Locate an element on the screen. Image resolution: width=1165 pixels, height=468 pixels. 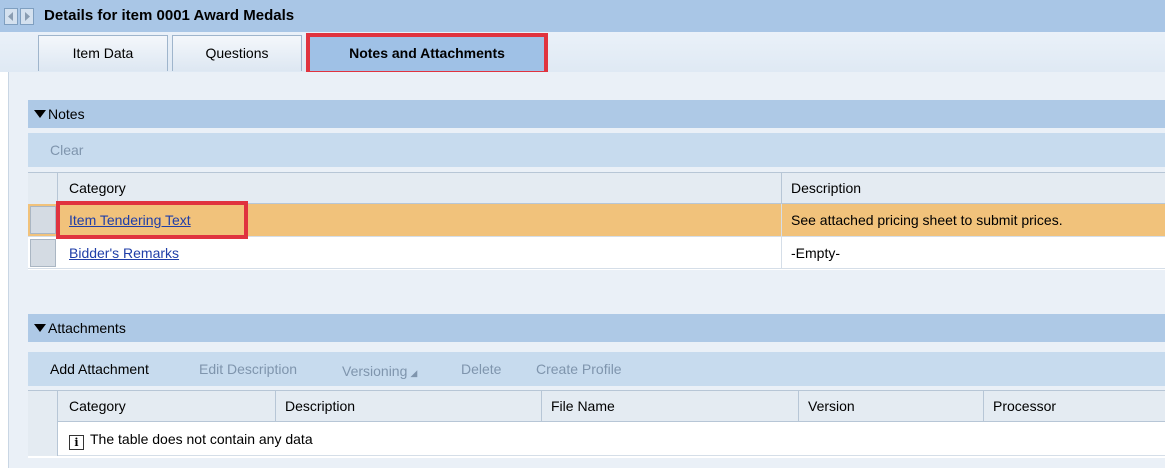
create-profile-button: Create Profile is located at coordinates (579, 369).